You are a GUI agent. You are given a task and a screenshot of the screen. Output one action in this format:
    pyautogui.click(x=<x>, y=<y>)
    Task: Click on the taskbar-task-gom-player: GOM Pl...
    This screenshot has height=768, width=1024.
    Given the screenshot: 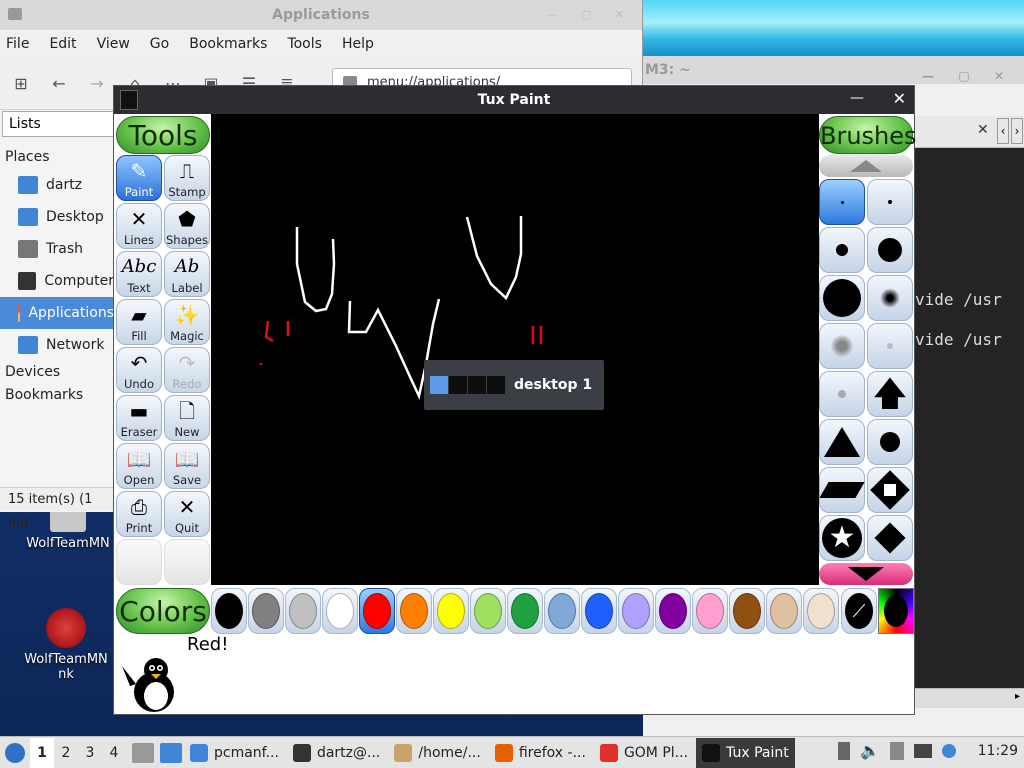 What is the action you would take?
    pyautogui.click(x=644, y=753)
    